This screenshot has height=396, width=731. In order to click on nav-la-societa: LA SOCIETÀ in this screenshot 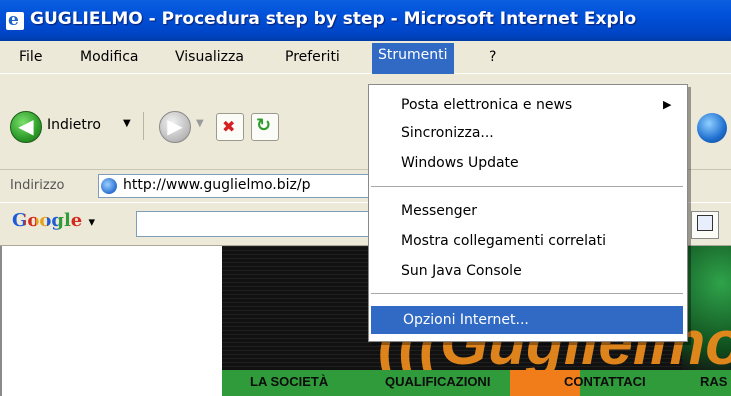, I will do `click(289, 385)`.